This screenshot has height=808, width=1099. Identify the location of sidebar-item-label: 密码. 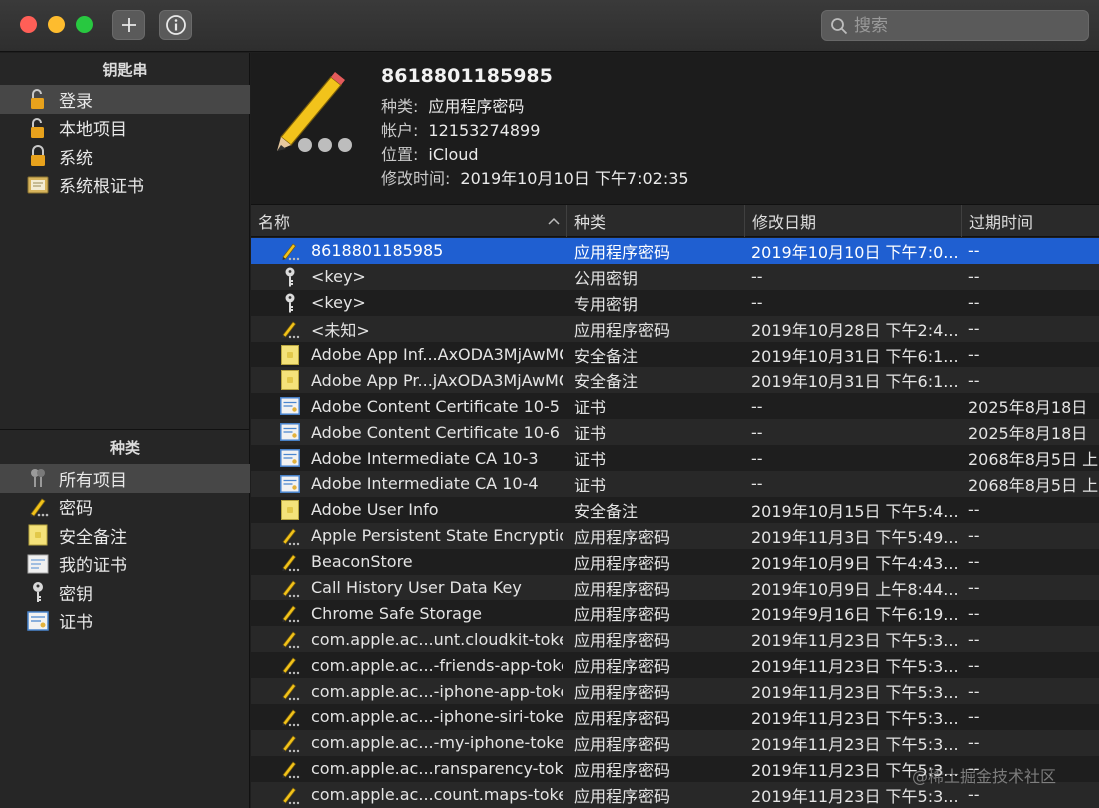
(76, 509).